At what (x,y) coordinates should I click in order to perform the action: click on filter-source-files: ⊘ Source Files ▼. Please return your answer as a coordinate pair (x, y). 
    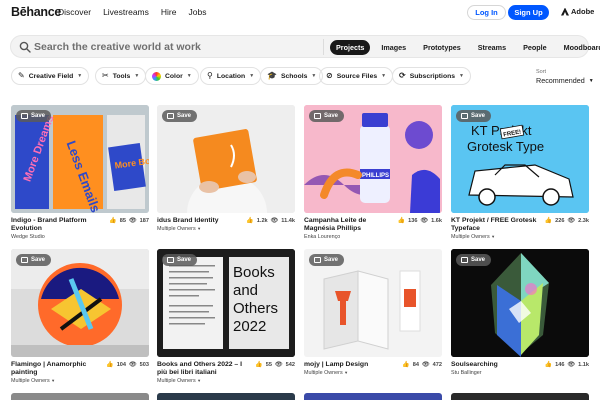
    Looking at the image, I should click on (356, 76).